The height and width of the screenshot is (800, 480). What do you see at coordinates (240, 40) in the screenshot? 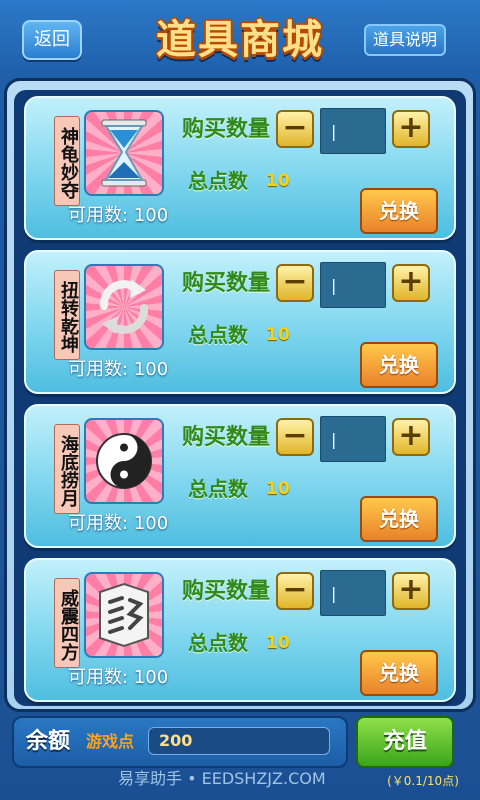
I see `page-title: 道具商城` at bounding box center [240, 40].